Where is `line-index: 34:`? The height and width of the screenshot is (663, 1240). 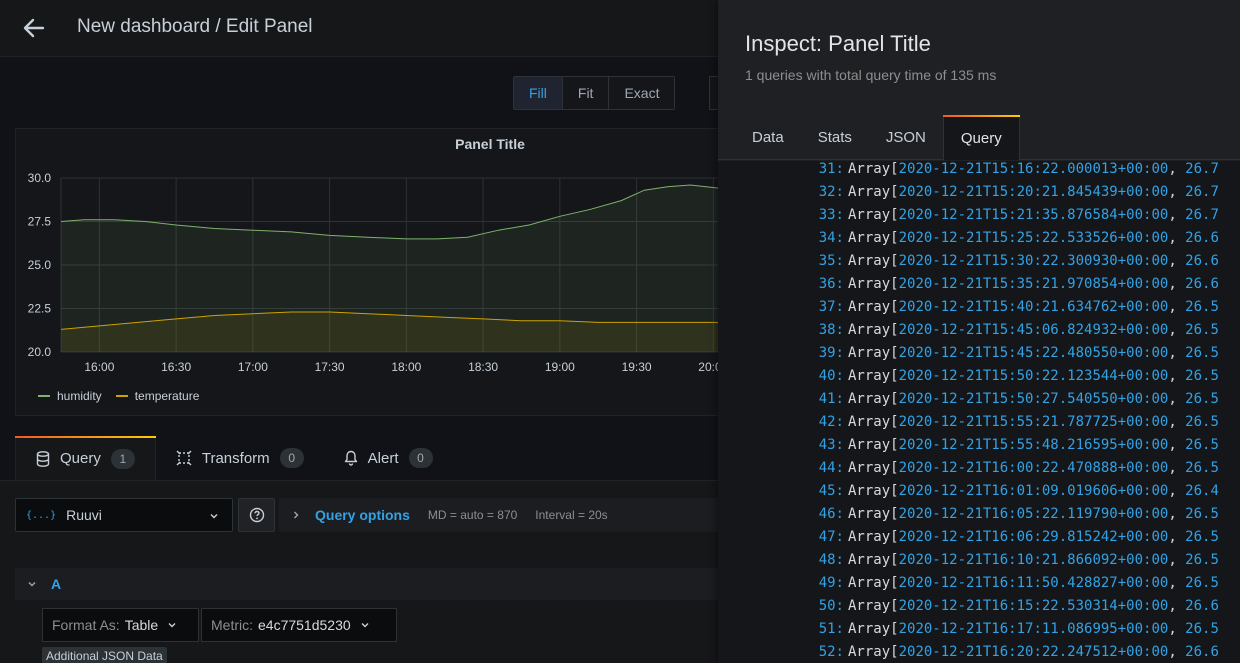
line-index: 34: is located at coordinates (831, 238).